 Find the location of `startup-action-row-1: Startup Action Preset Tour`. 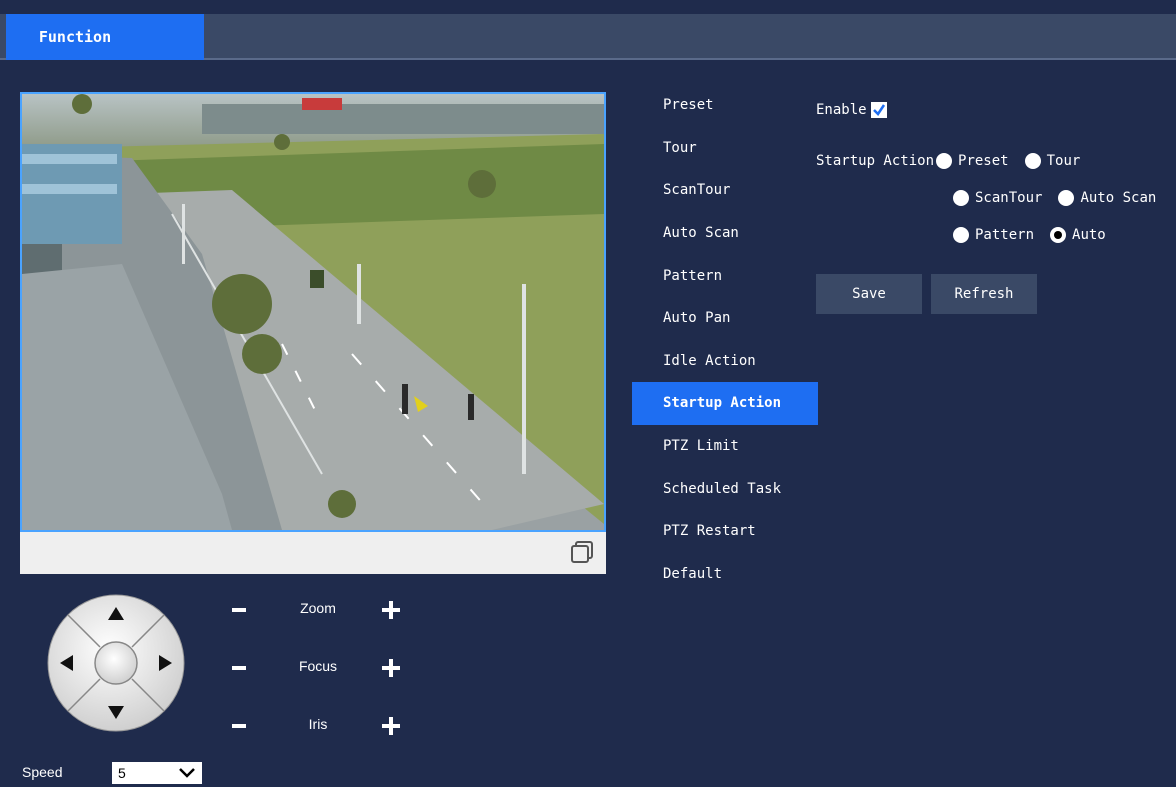

startup-action-row-1: Startup Action Preset Tour is located at coordinates (955, 161).